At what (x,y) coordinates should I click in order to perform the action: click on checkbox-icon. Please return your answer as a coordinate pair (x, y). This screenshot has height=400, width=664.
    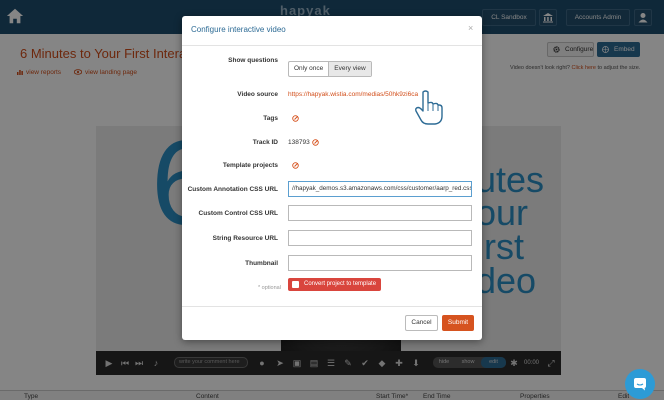
    Looking at the image, I should click on (295, 284).